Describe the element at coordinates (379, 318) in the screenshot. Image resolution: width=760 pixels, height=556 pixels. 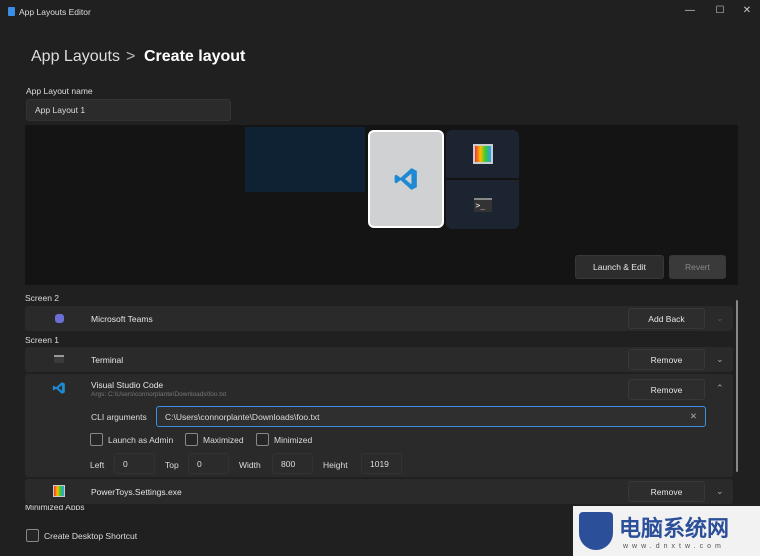
I see `app-row-teams: Microsoft Teams Add Back ⌄` at that location.